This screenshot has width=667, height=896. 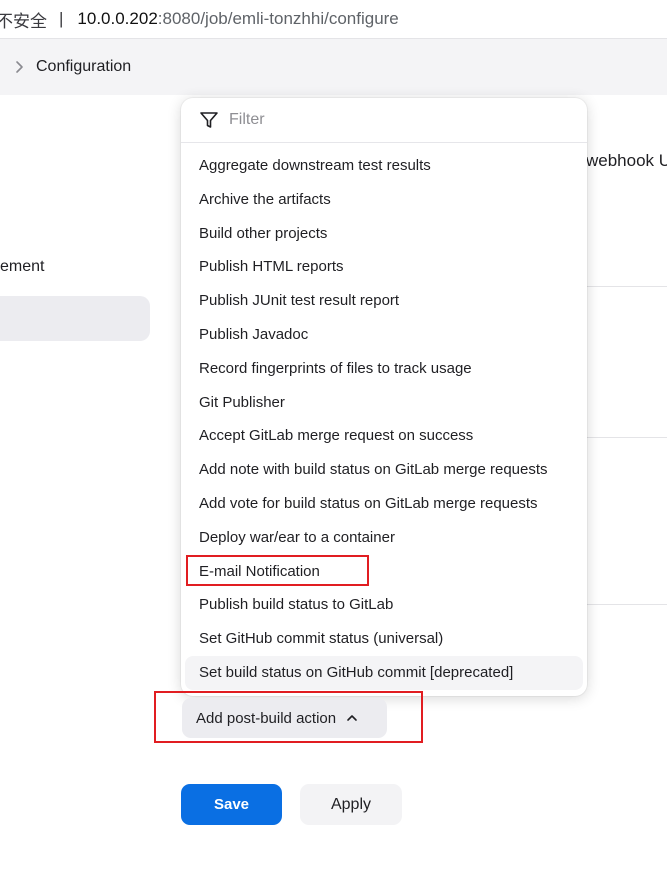 I want to click on filter-bar: Filter, so click(x=384, y=120).